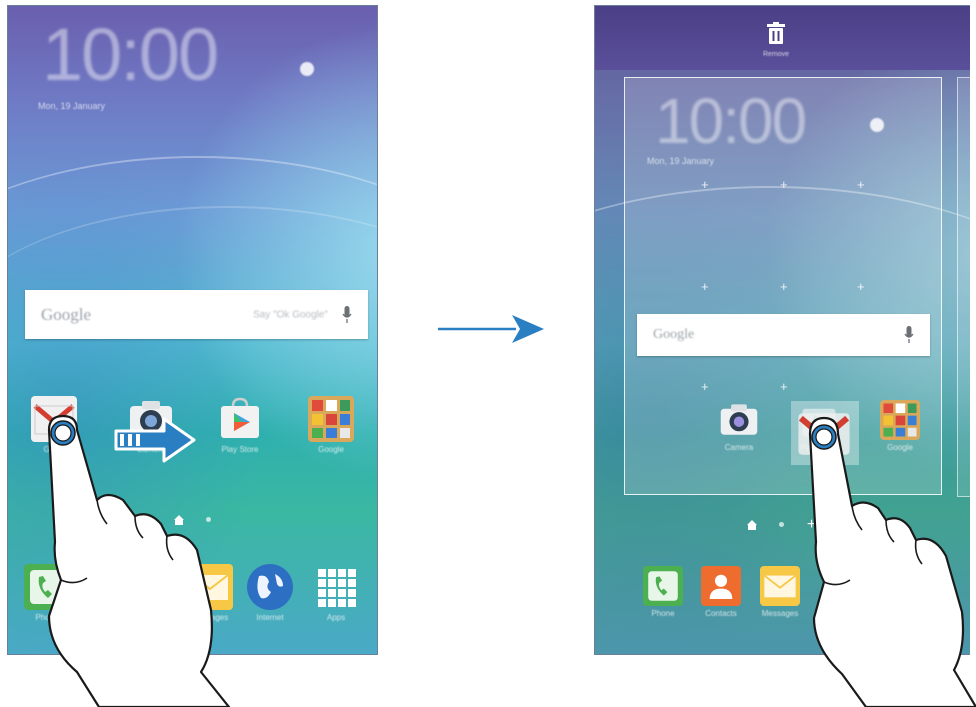  Describe the element at coordinates (739, 447) in the screenshot. I see `app-label: Camera` at that location.